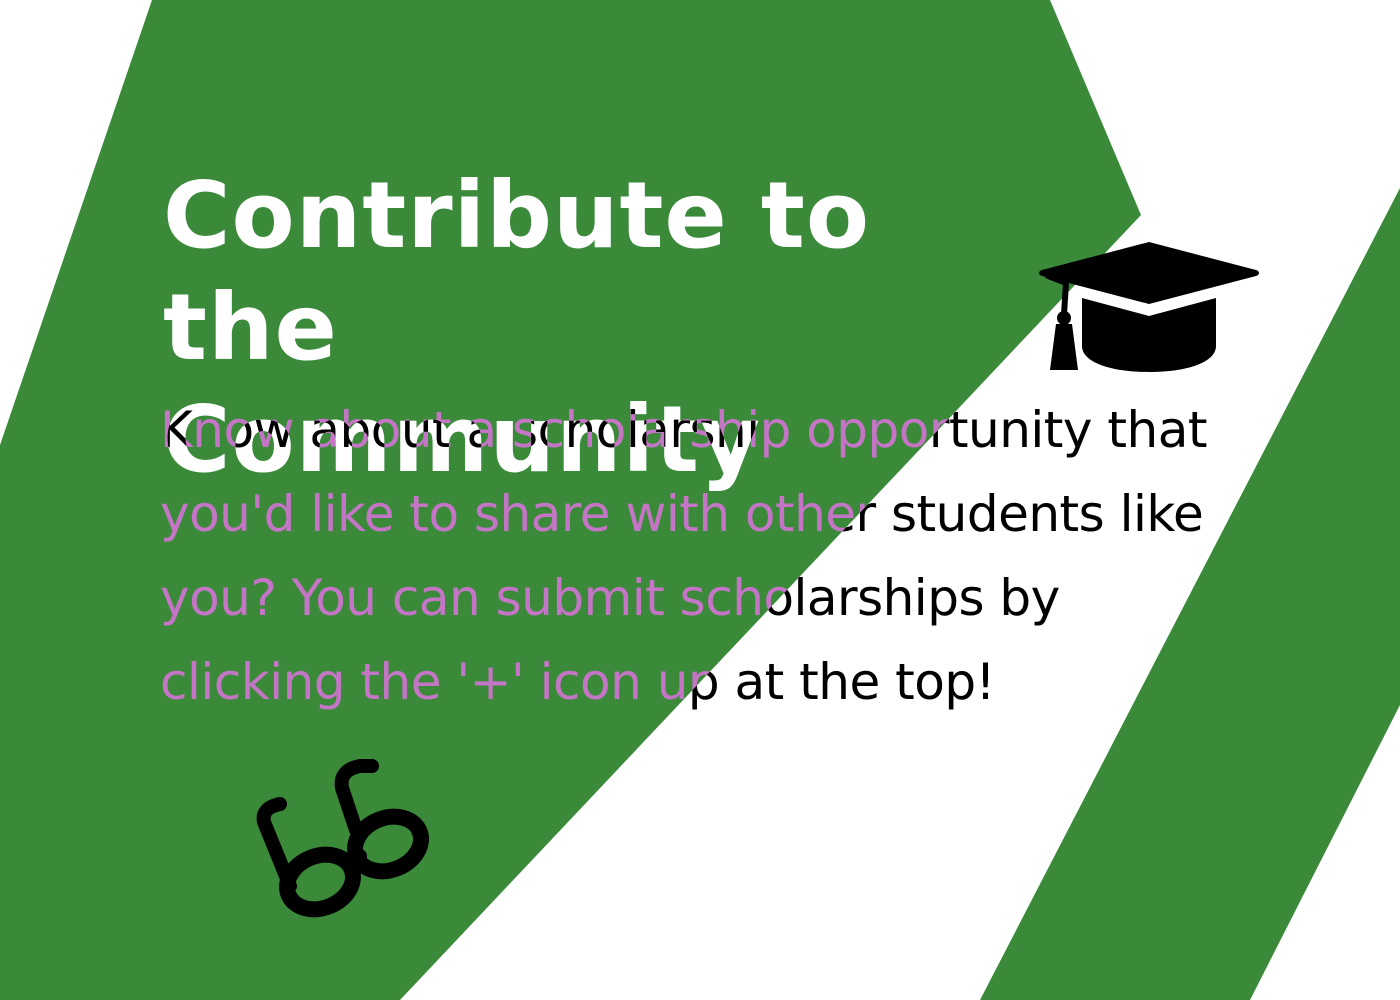 The width and height of the screenshot is (1400, 1000). I want to click on headline-line-1: Contribute to the, so click(517, 271).